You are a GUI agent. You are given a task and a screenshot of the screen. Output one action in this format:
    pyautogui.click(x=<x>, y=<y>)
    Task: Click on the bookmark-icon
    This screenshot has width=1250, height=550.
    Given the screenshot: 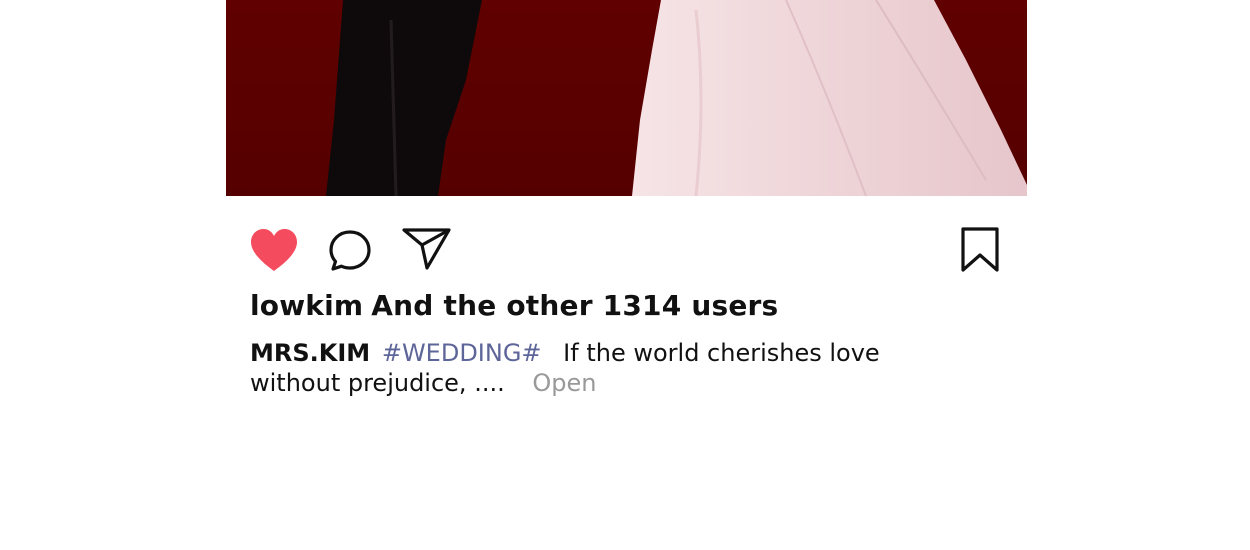 What is the action you would take?
    pyautogui.click(x=980, y=250)
    